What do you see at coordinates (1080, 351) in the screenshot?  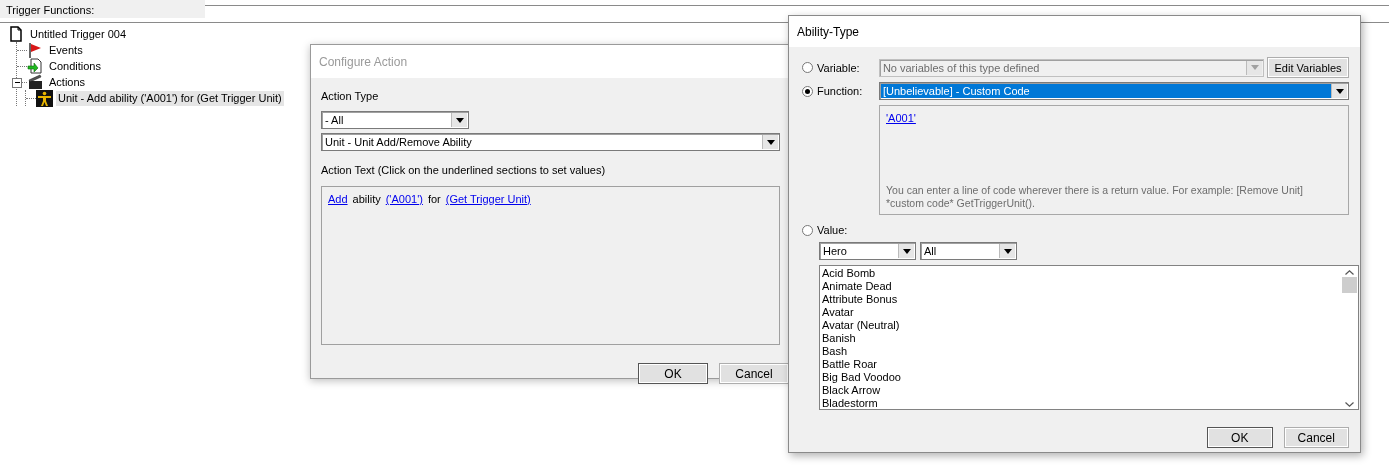 I see `list-item: Bash` at bounding box center [1080, 351].